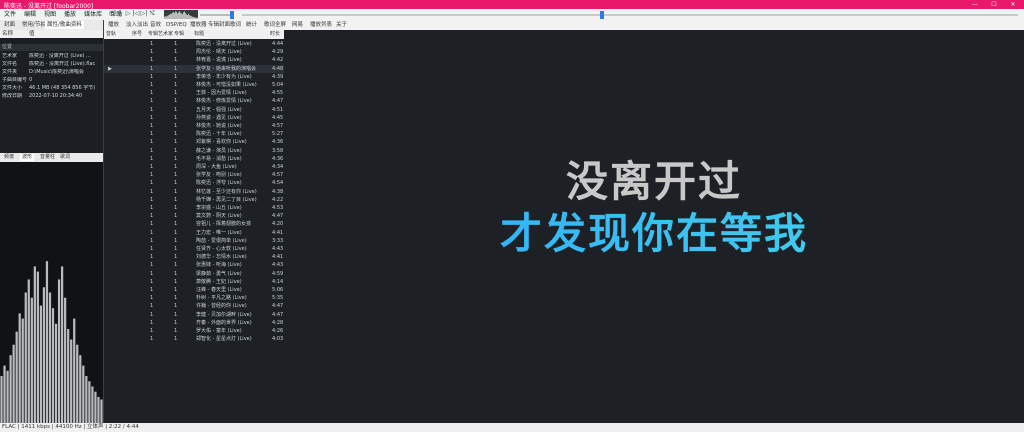 The width and height of the screenshot is (1024, 432). What do you see at coordinates (223, 224) in the screenshot?
I see `track-title: 容祖儿 - 挥着翅膀的女孩` at bounding box center [223, 224].